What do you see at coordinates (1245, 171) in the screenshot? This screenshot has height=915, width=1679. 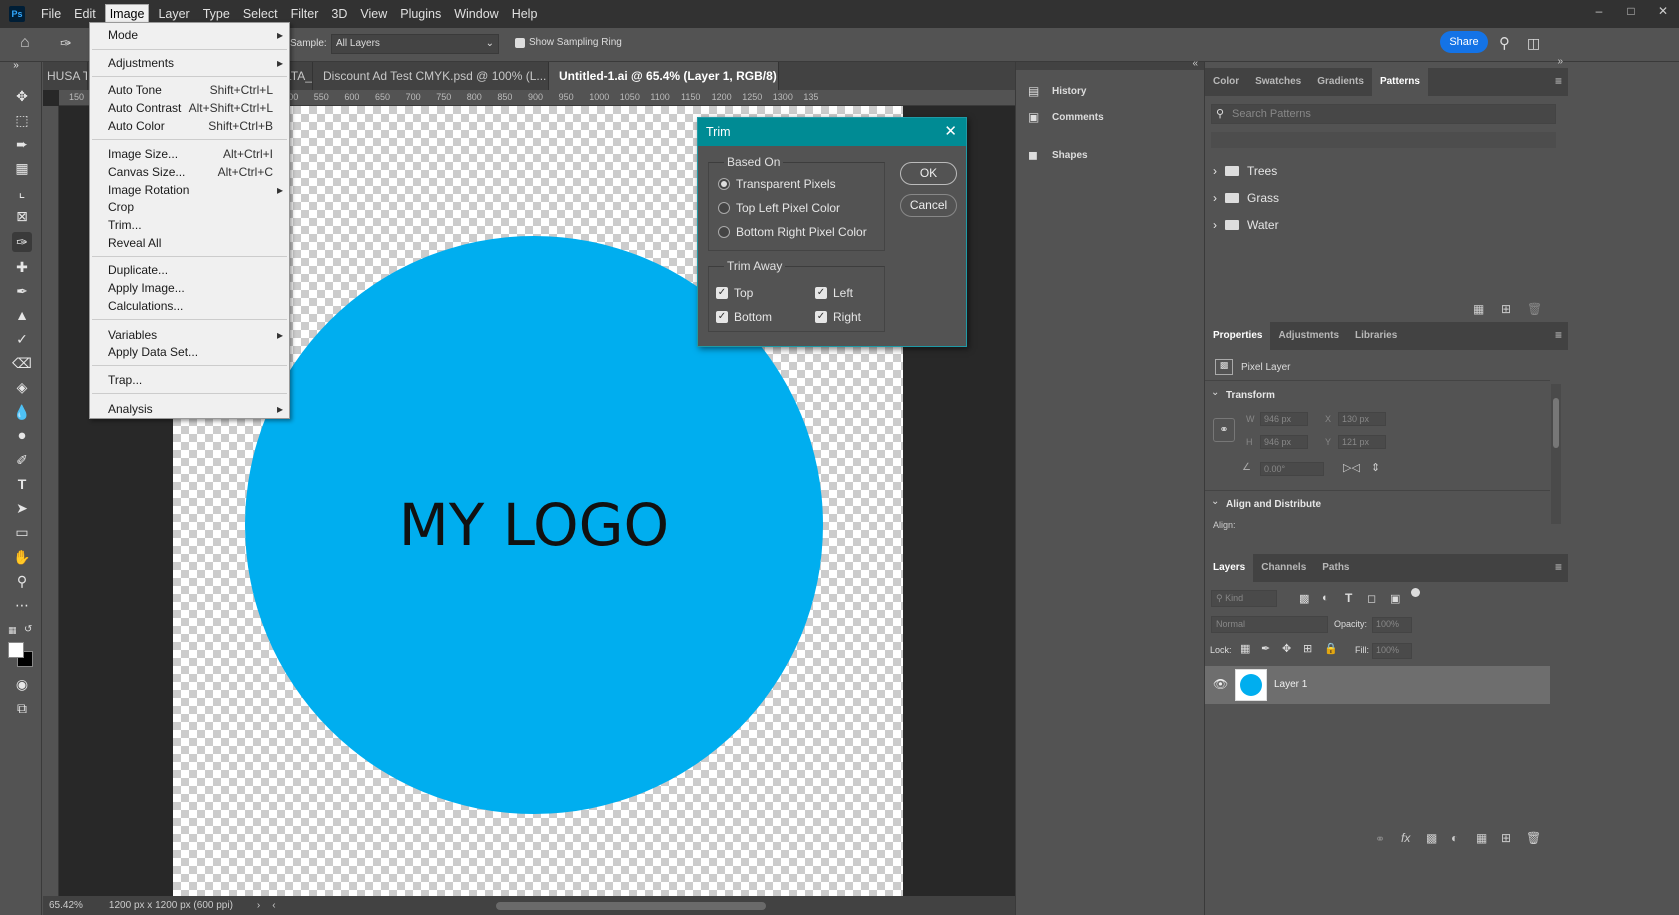 I see `folder-trees: › Trees` at bounding box center [1245, 171].